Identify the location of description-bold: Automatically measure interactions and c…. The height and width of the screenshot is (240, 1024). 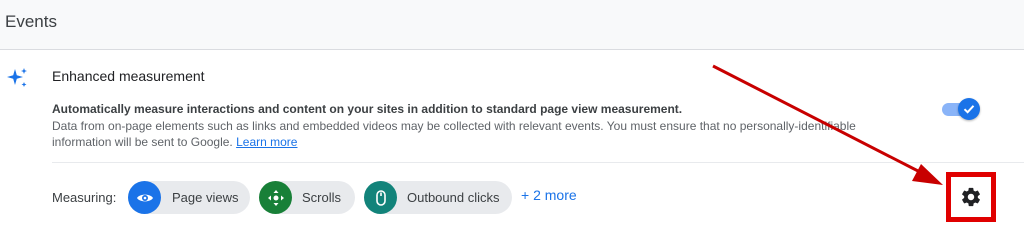
(367, 109).